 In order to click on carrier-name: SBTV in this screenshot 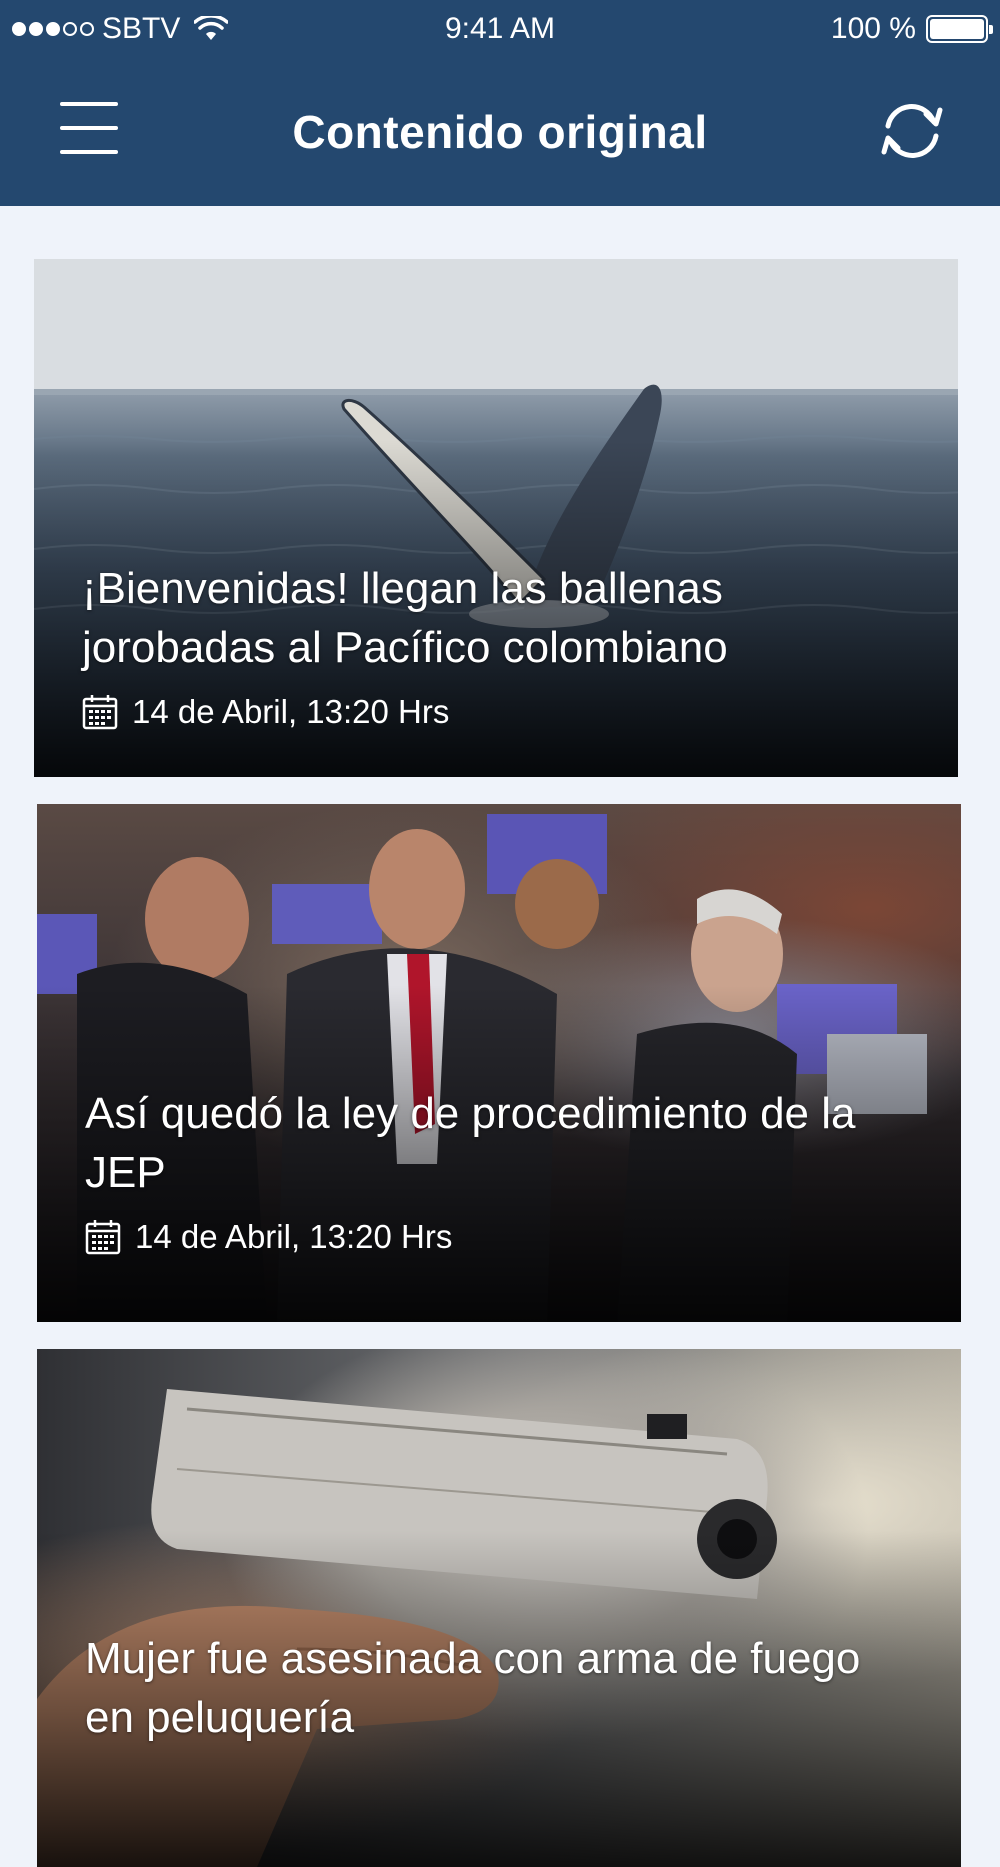, I will do `click(141, 28)`.